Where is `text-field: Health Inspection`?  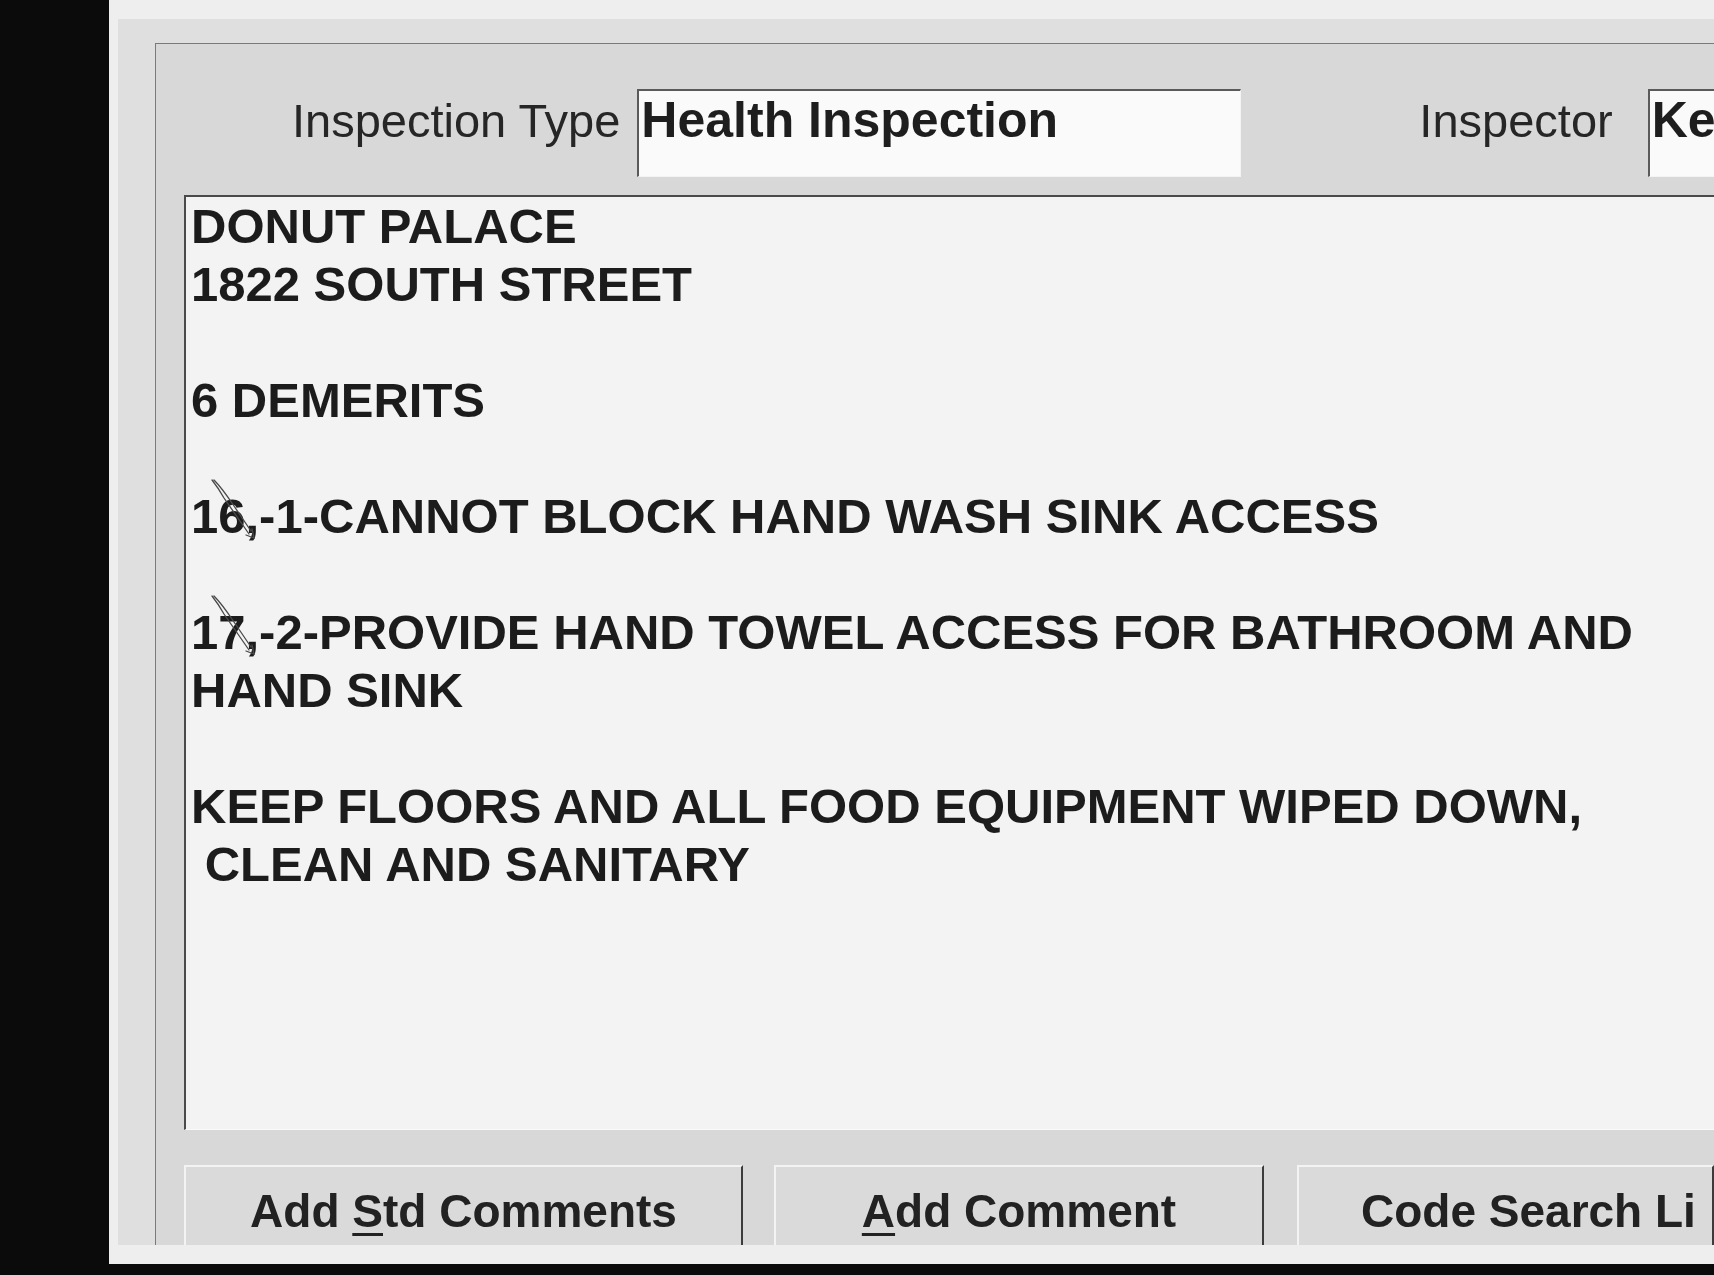 text-field: Health Inspection is located at coordinates (939, 133).